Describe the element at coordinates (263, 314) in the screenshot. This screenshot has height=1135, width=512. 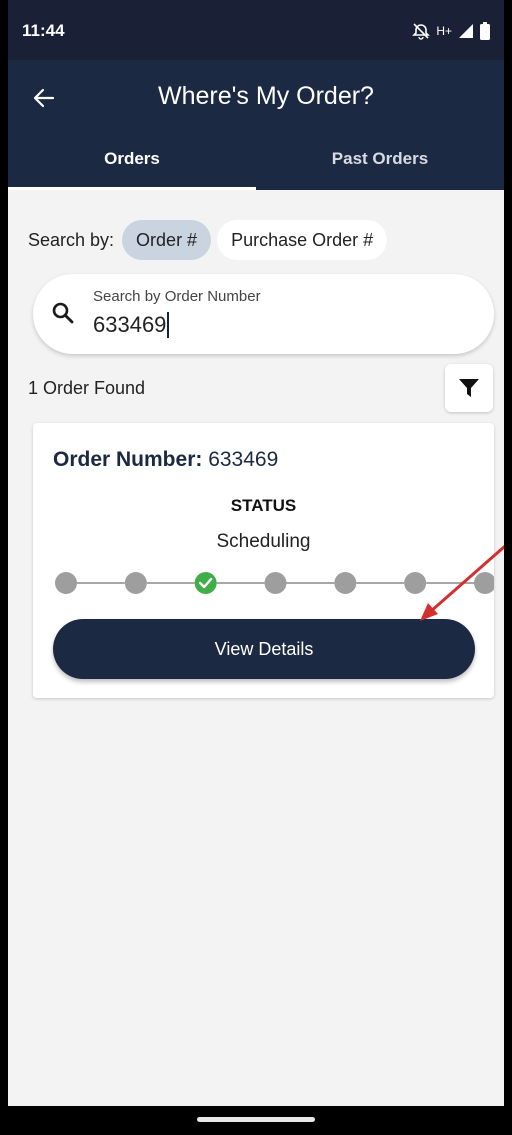
I see `search-input: Search by Order Number 633469` at that location.